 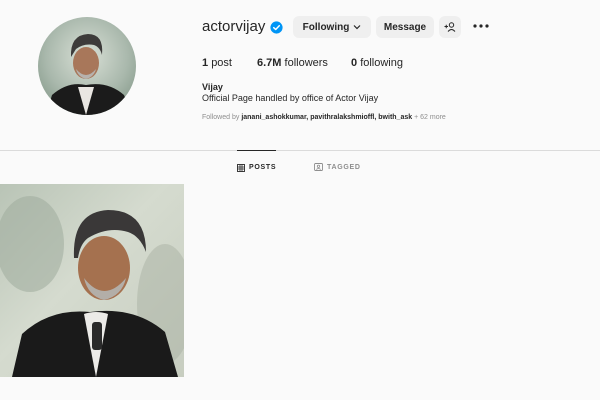 What do you see at coordinates (395, 117) in the screenshot?
I see `follower-account-link: bwith_ask` at bounding box center [395, 117].